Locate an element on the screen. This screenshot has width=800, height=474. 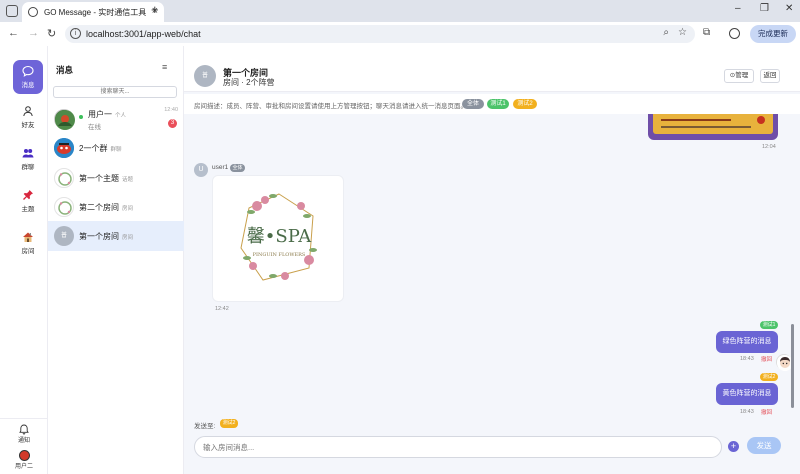
avatar: U is located at coordinates (201, 170).